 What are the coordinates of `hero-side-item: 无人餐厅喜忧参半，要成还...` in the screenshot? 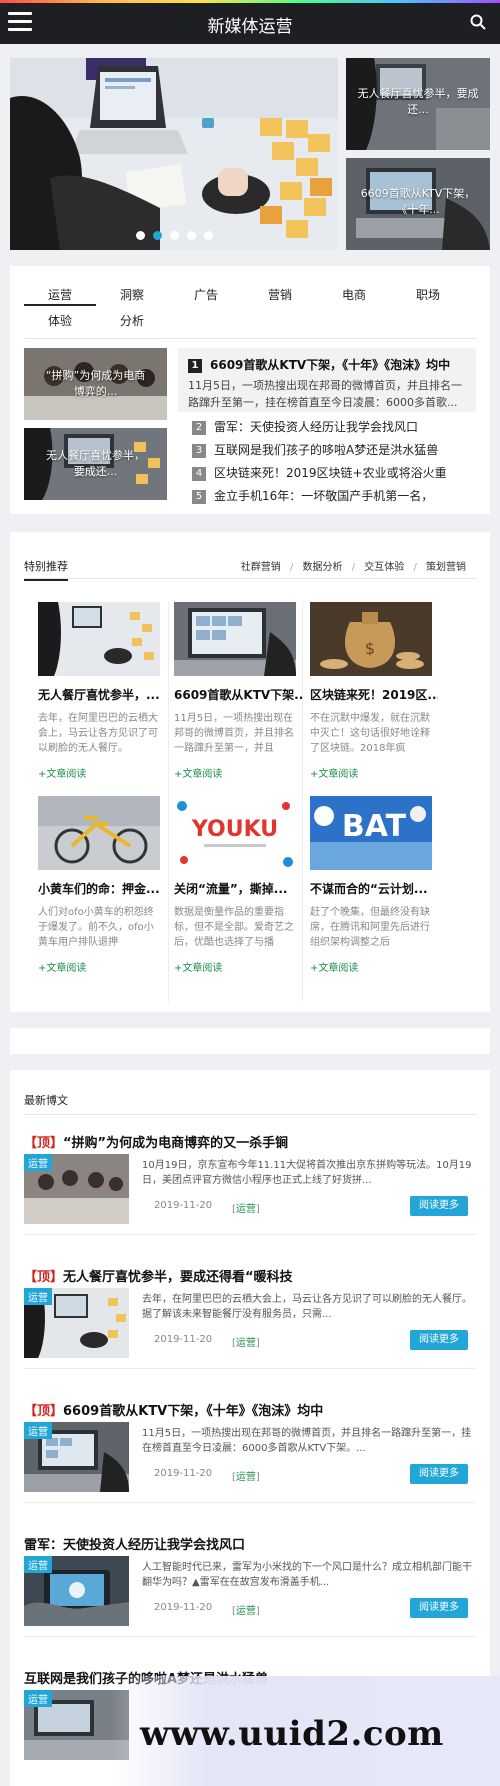 It's located at (418, 104).